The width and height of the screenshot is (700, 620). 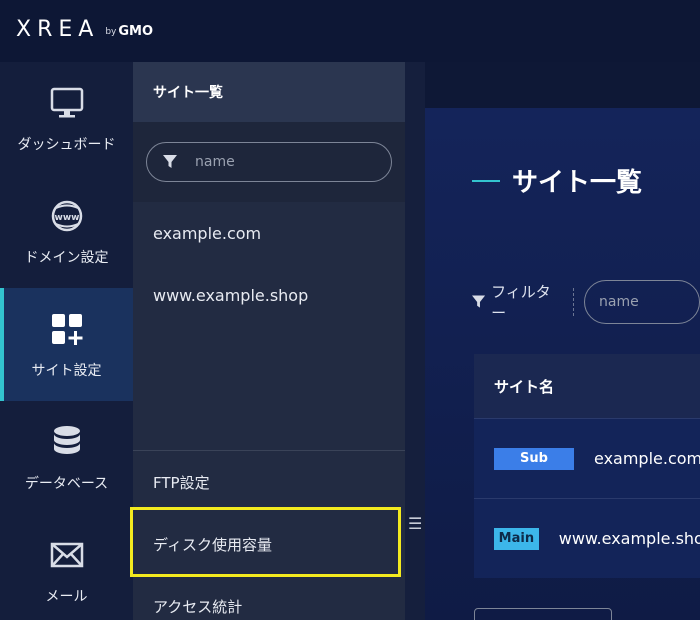 I want to click on nav-item-dashboard: ダッシュボード, so click(x=66, y=118).